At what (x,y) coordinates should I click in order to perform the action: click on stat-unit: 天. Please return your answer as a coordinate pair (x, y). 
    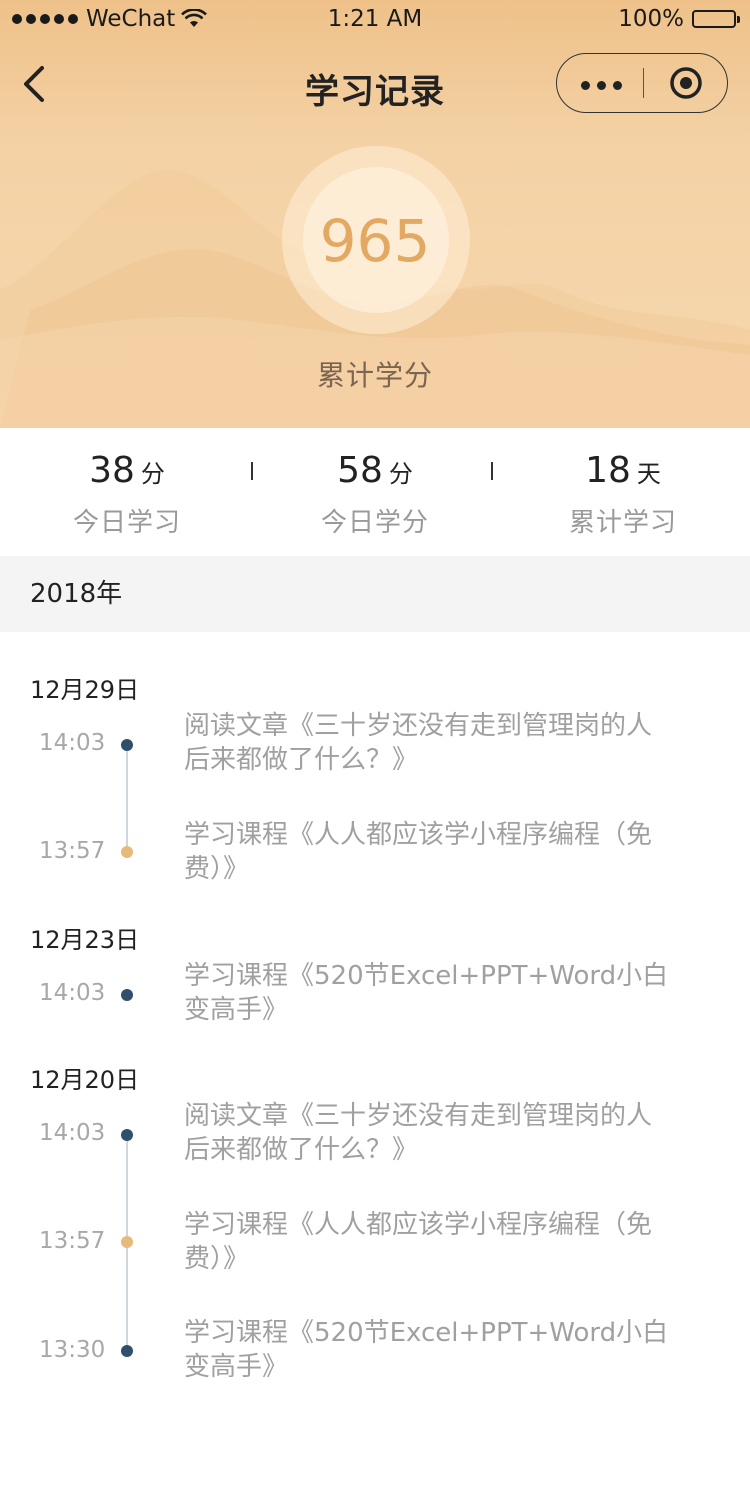
    Looking at the image, I should click on (648, 474).